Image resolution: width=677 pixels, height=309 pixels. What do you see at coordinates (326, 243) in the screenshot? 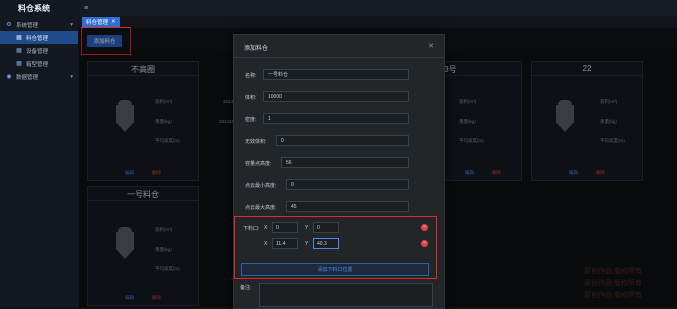
I see `outlet-y-input: 40.3` at bounding box center [326, 243].